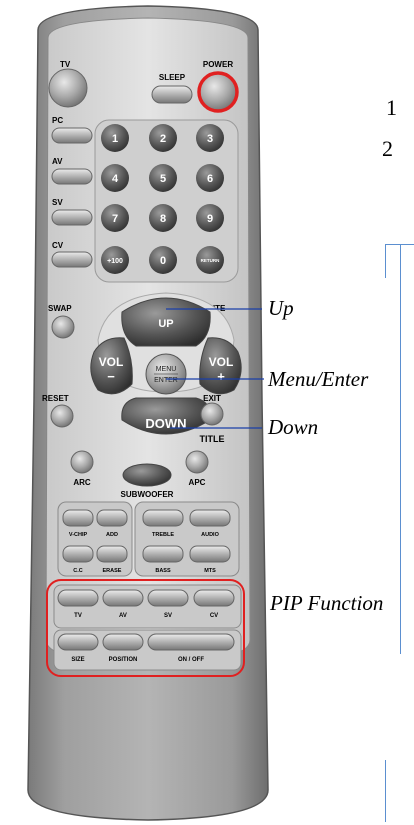 This screenshot has height=825, width=414. What do you see at coordinates (212, 414) in the screenshot?
I see `exit-button` at bounding box center [212, 414].